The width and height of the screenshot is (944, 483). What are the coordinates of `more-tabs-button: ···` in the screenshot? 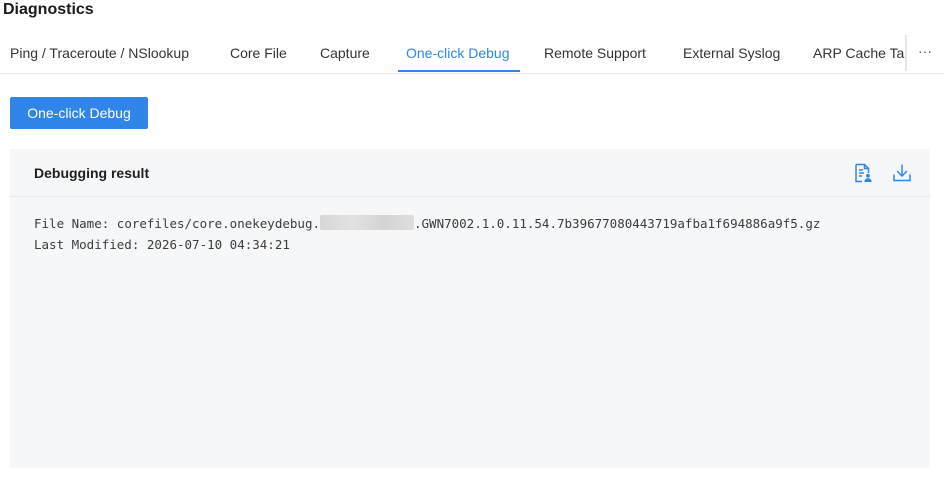 It's located at (931, 53).